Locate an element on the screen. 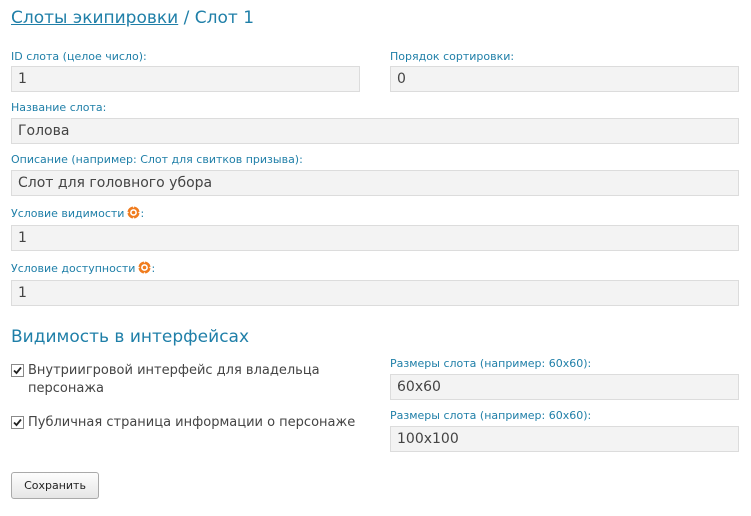 This screenshot has height=516, width=751. availability-condition-colon: : is located at coordinates (153, 268).